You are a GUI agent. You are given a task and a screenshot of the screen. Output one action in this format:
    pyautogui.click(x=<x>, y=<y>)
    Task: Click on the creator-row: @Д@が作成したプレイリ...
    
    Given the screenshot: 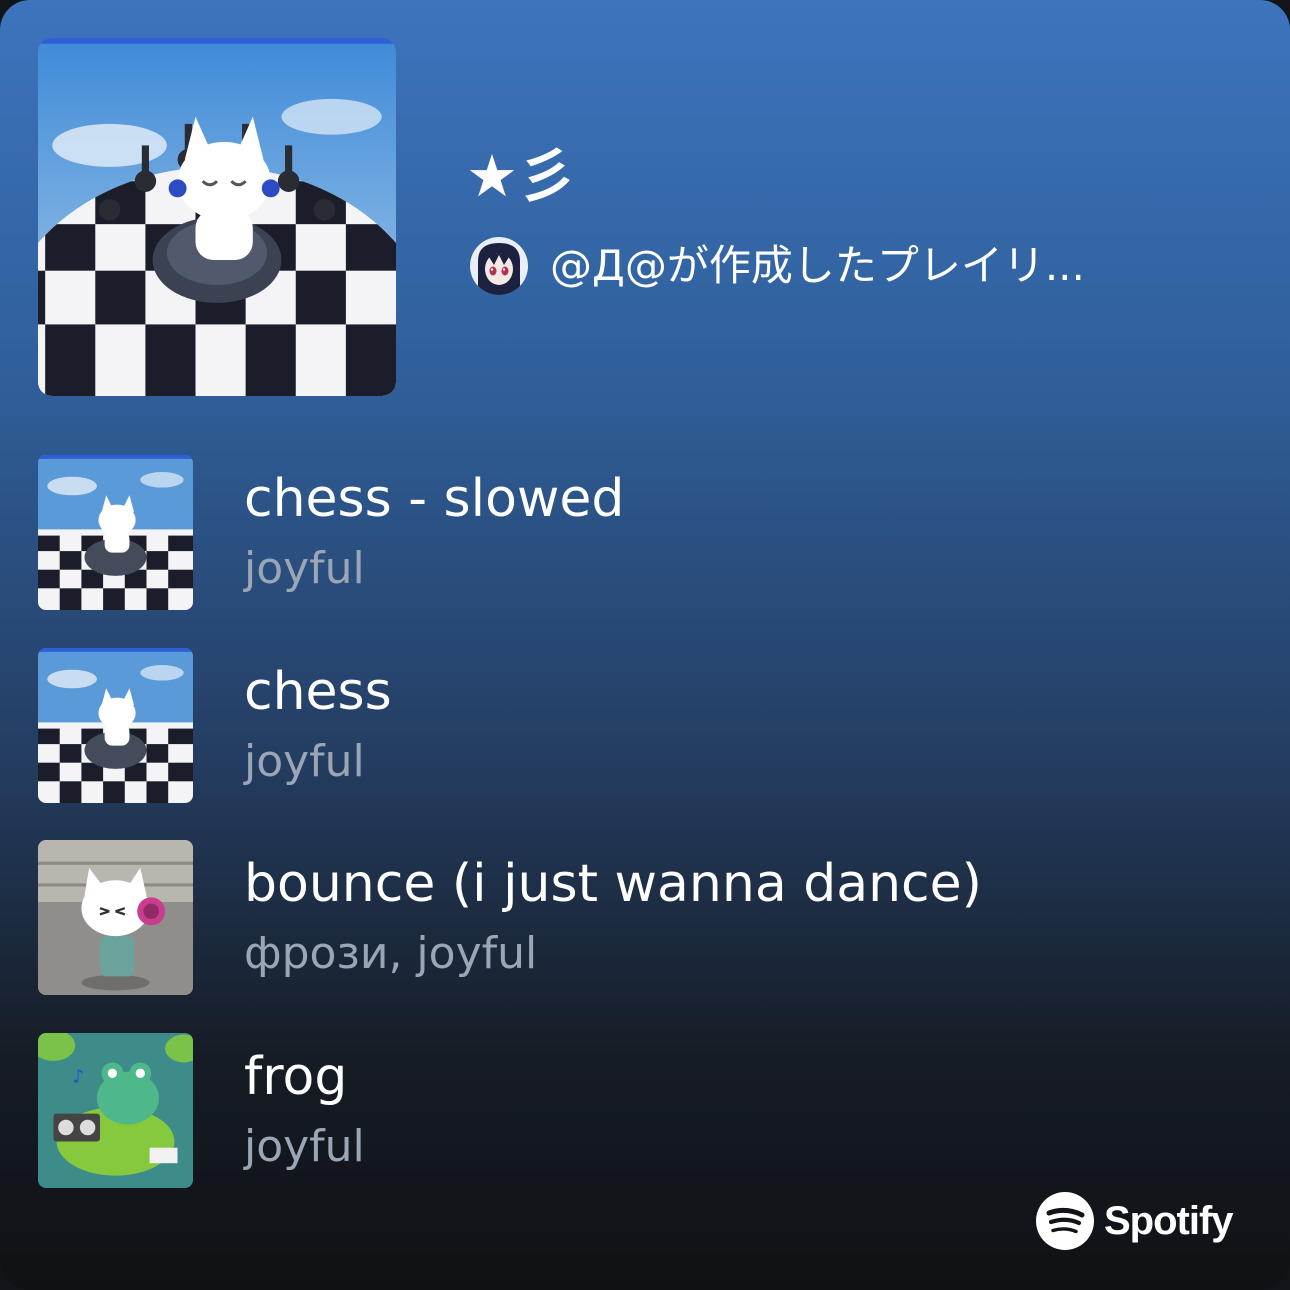 What is the action you would take?
    pyautogui.click(x=777, y=266)
    